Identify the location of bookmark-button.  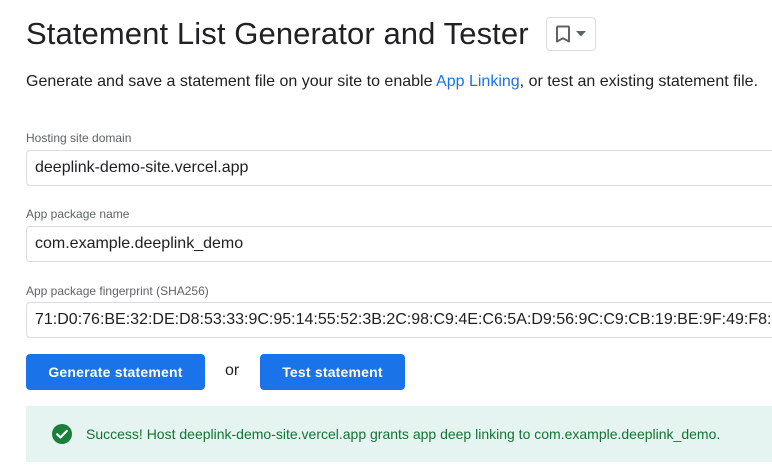
(570, 34).